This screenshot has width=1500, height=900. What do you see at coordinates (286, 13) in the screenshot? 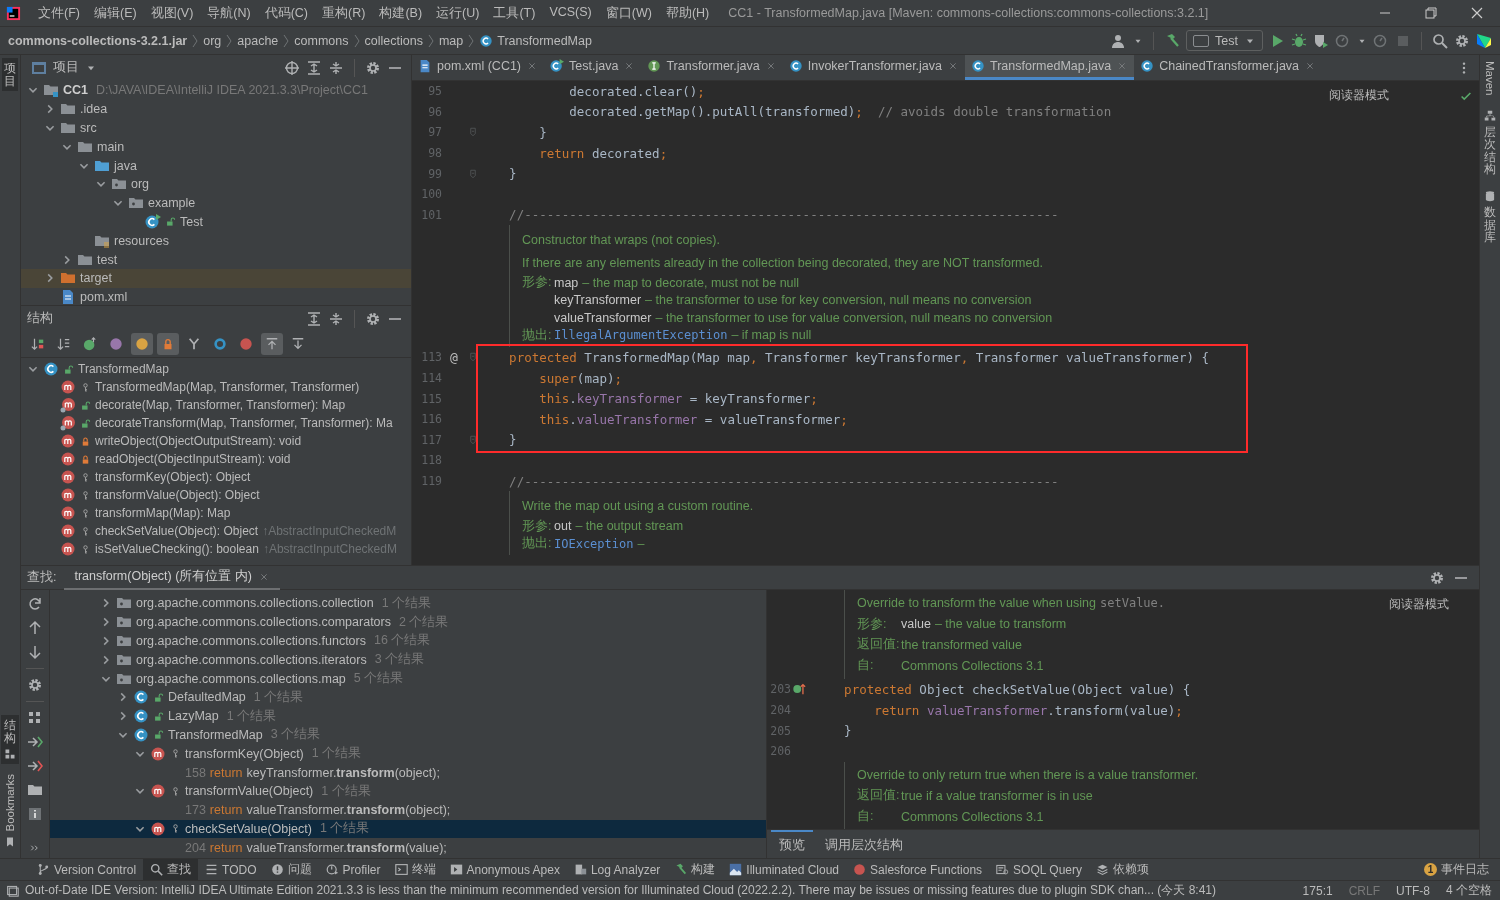
I see `menu-item: 代码(C)` at bounding box center [286, 13].